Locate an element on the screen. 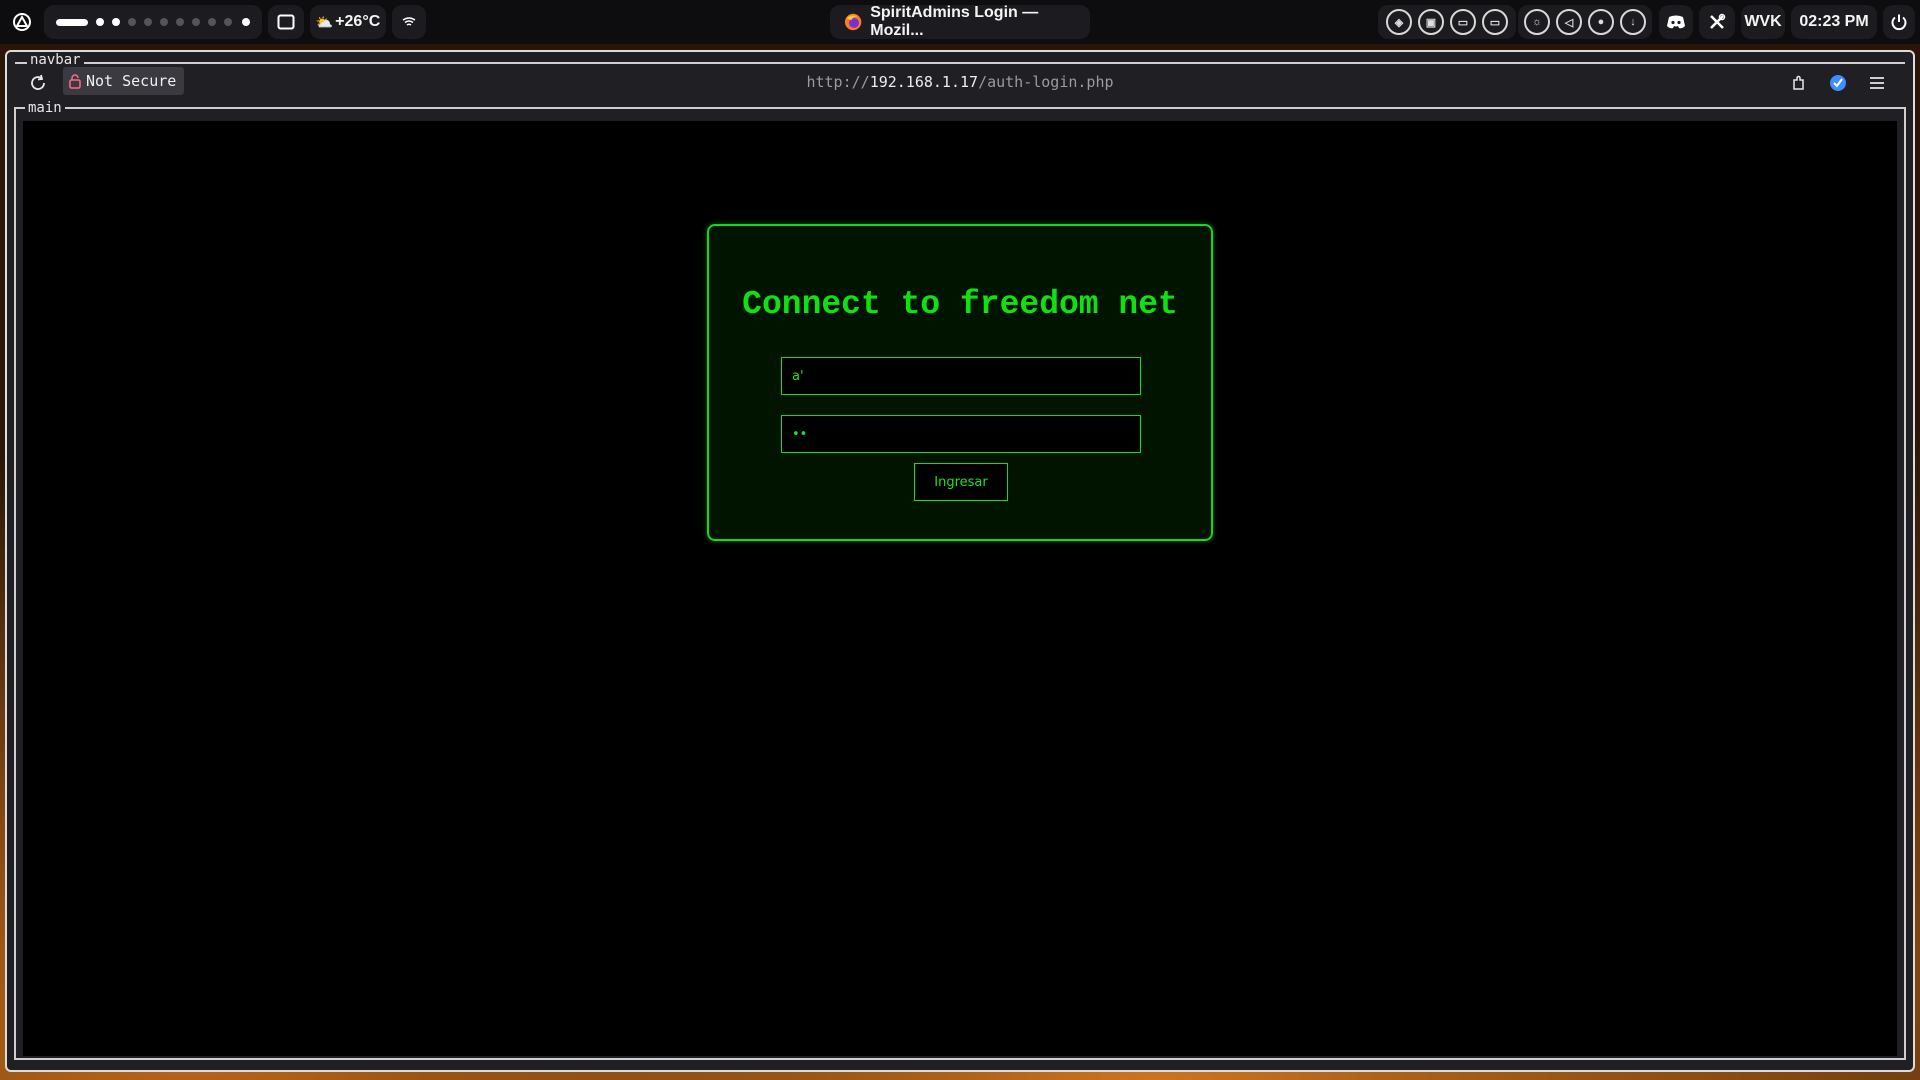 This screenshot has width=1920, height=1080. launcher-button is located at coordinates (22, 22).